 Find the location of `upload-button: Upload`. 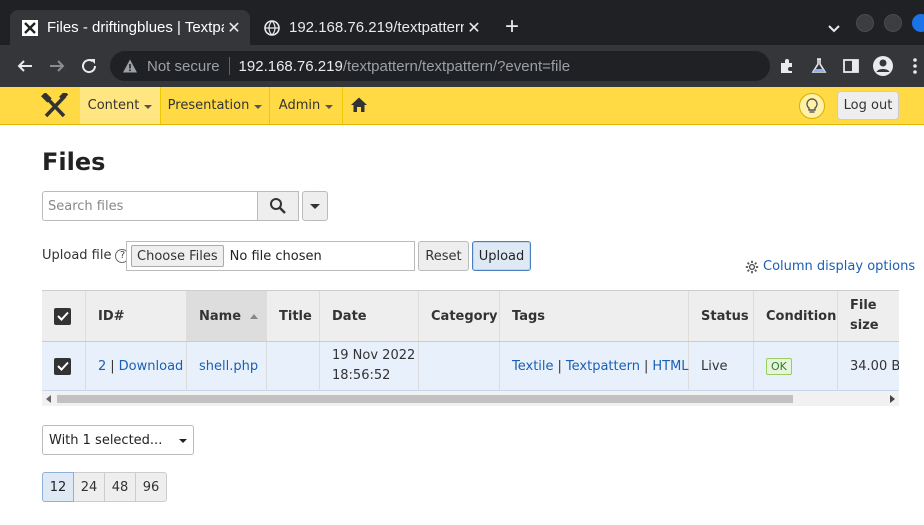

upload-button: Upload is located at coordinates (501, 256).